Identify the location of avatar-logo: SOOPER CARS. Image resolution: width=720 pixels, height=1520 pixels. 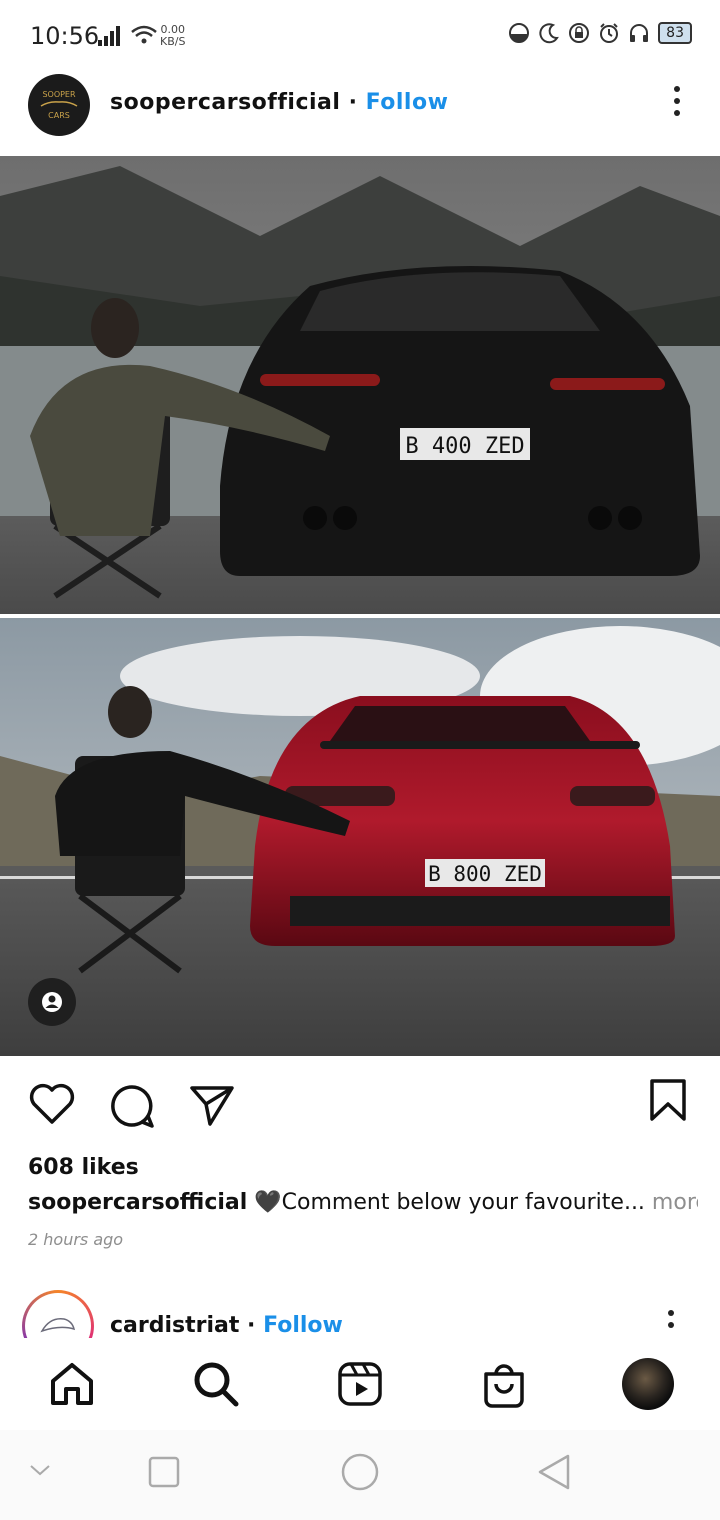
(59, 105).